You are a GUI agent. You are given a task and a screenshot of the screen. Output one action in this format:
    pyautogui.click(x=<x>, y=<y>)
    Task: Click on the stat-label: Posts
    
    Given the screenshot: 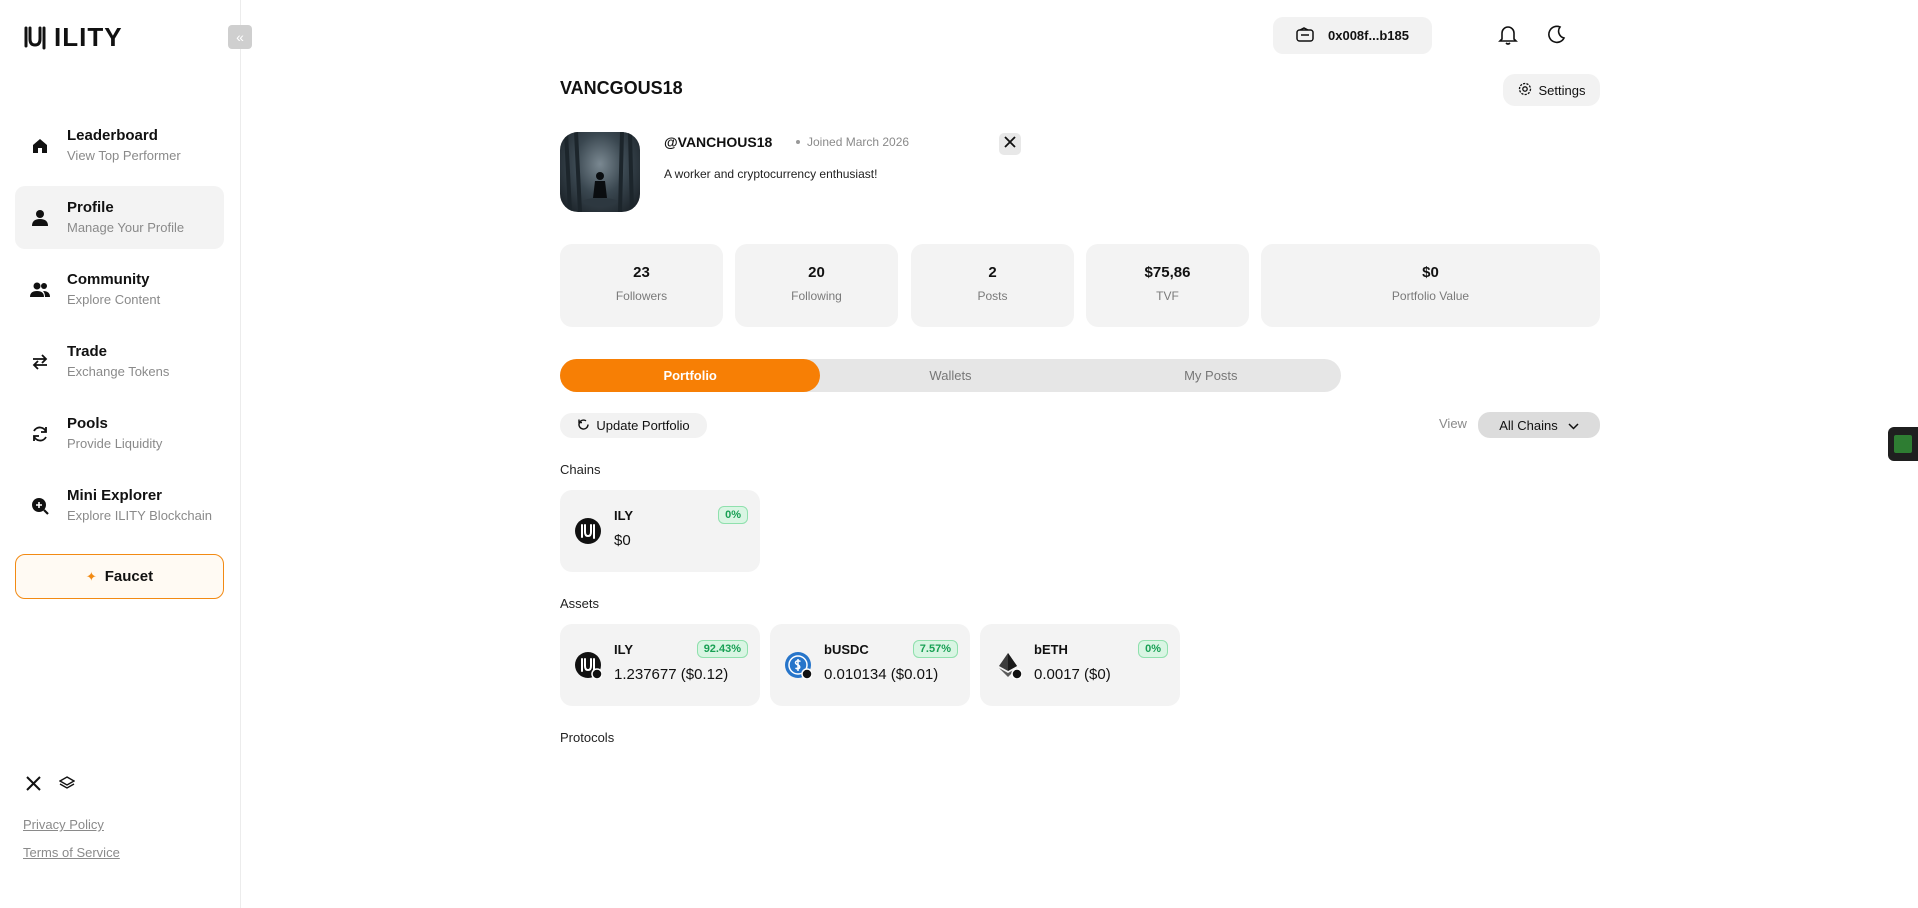 What is the action you would take?
    pyautogui.click(x=992, y=296)
    